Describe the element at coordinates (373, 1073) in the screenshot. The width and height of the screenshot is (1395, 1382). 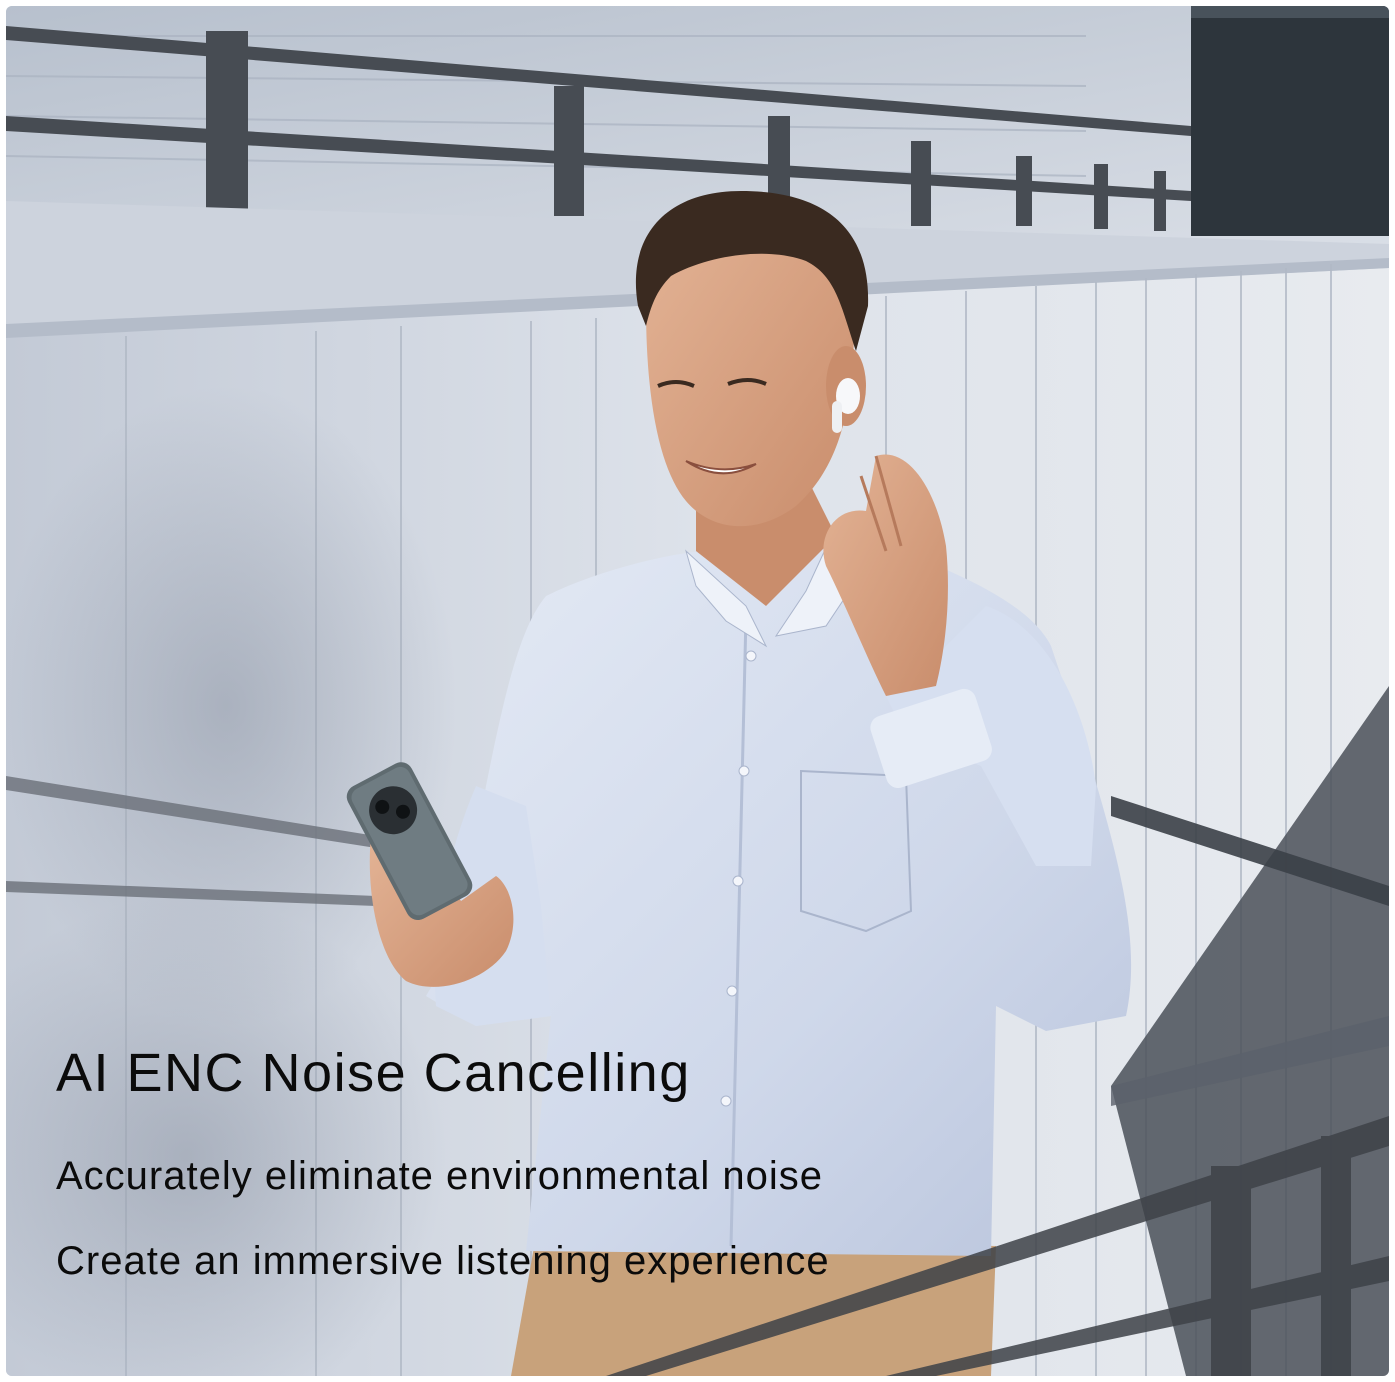
I see `headline: AI ENC Noise Cancelling` at that location.